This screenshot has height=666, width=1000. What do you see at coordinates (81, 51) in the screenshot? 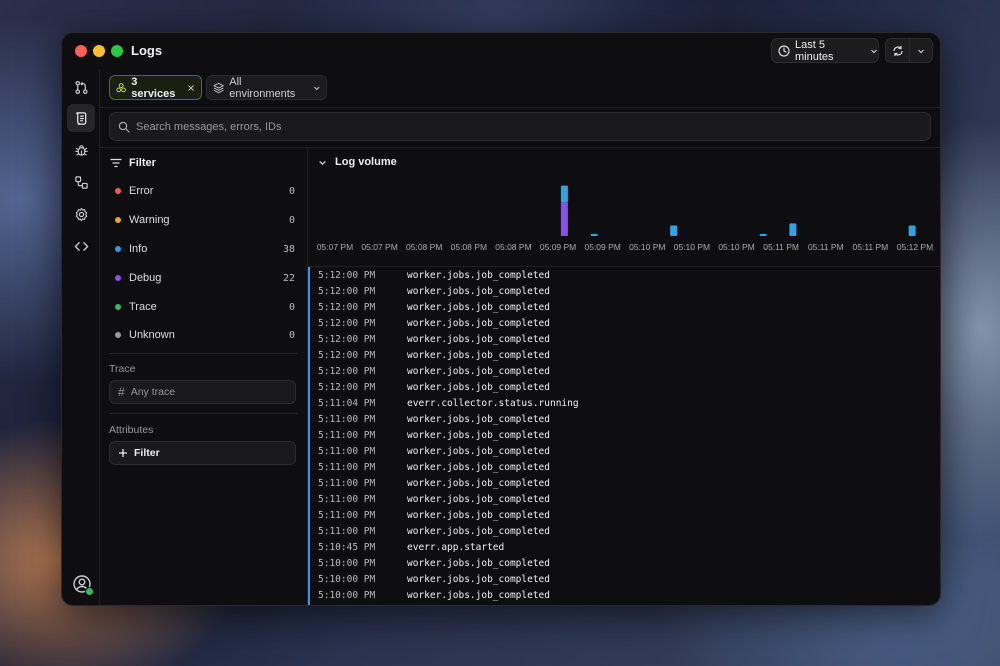
I see `close-window-button` at bounding box center [81, 51].